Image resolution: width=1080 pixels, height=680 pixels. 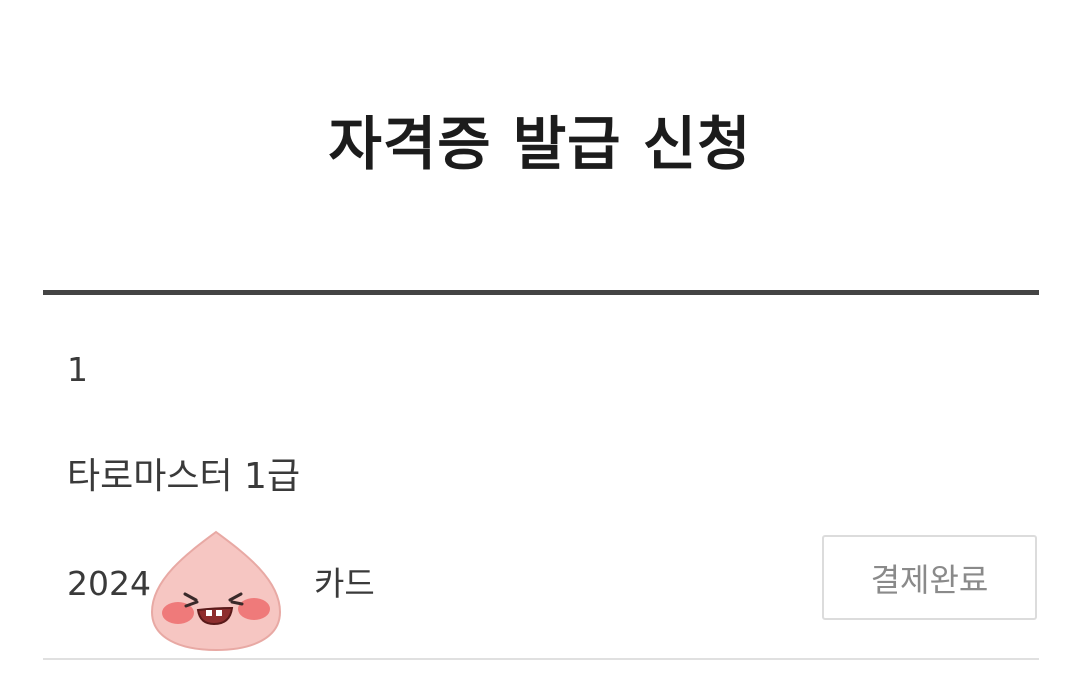 What do you see at coordinates (184, 476) in the screenshot?
I see `order-item-name: 타로마스터 1급` at bounding box center [184, 476].